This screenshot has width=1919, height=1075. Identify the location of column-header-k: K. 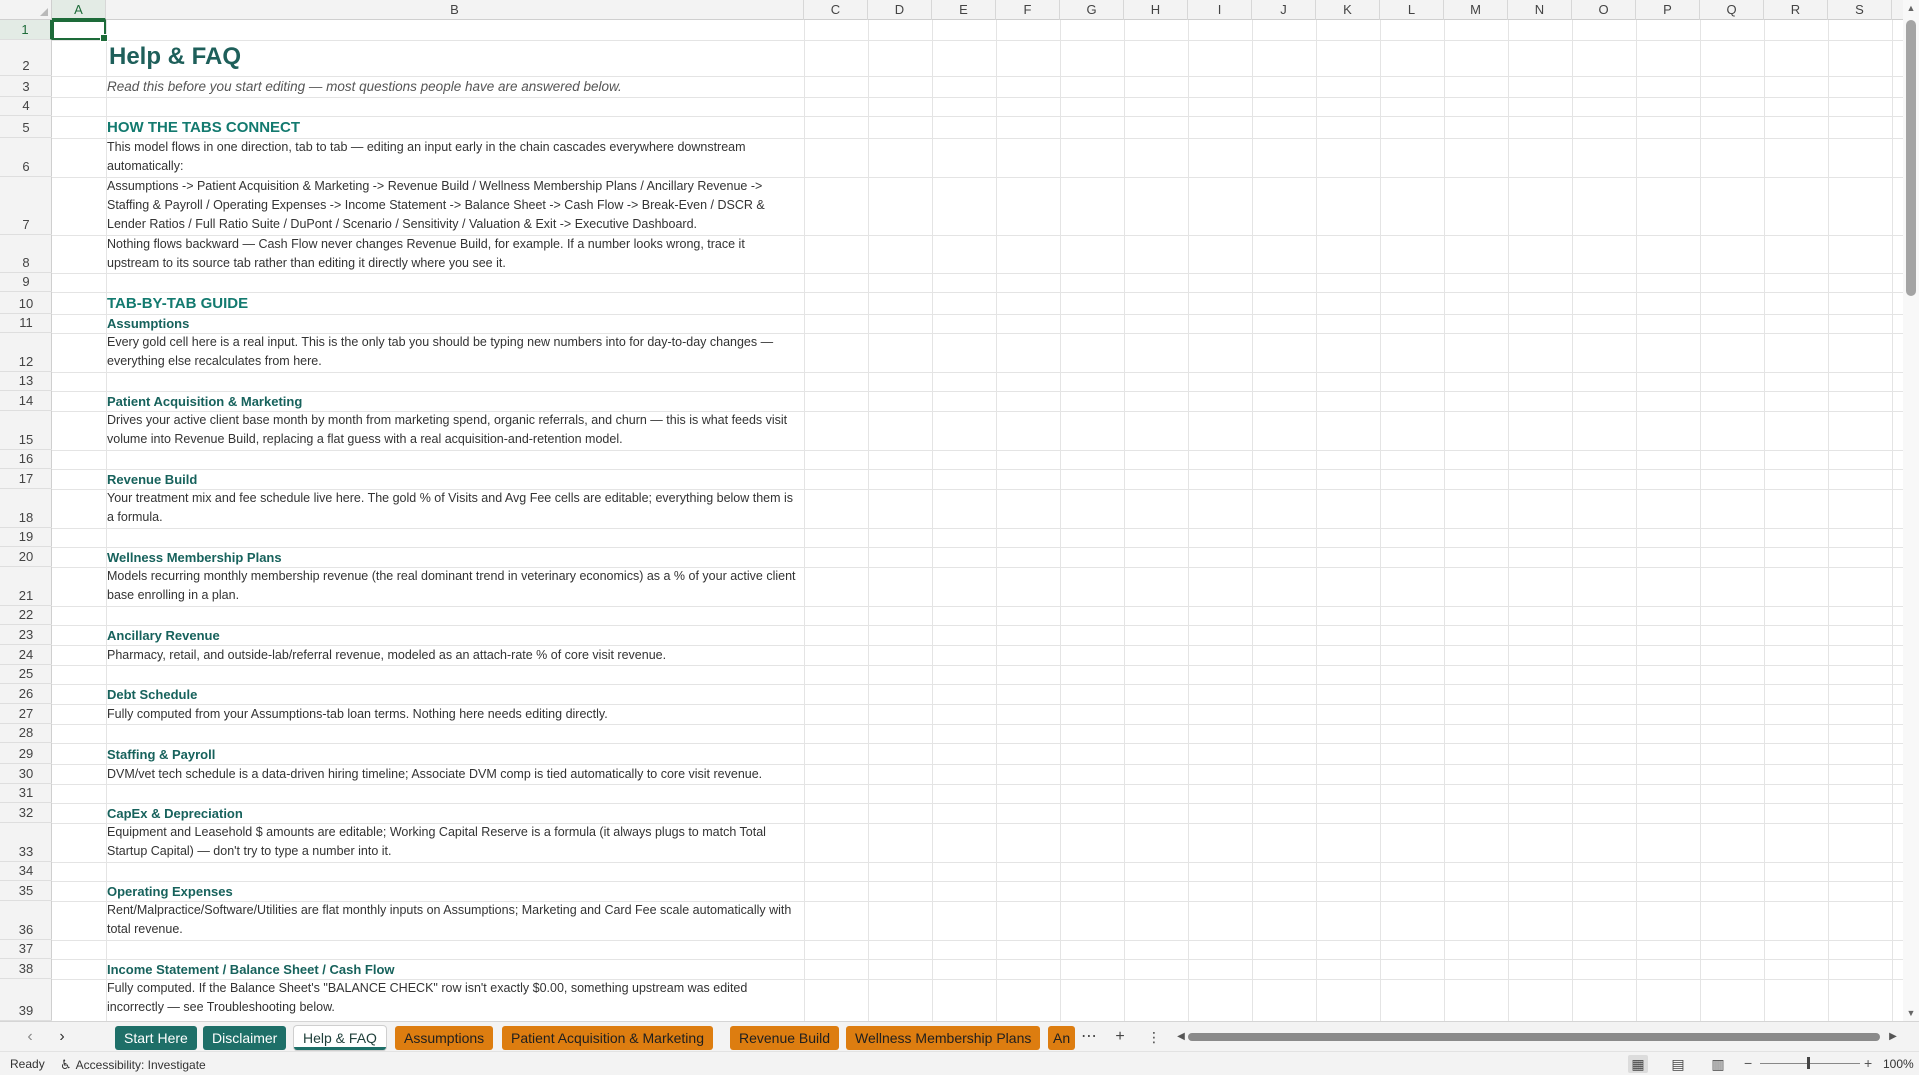
(1348, 10).